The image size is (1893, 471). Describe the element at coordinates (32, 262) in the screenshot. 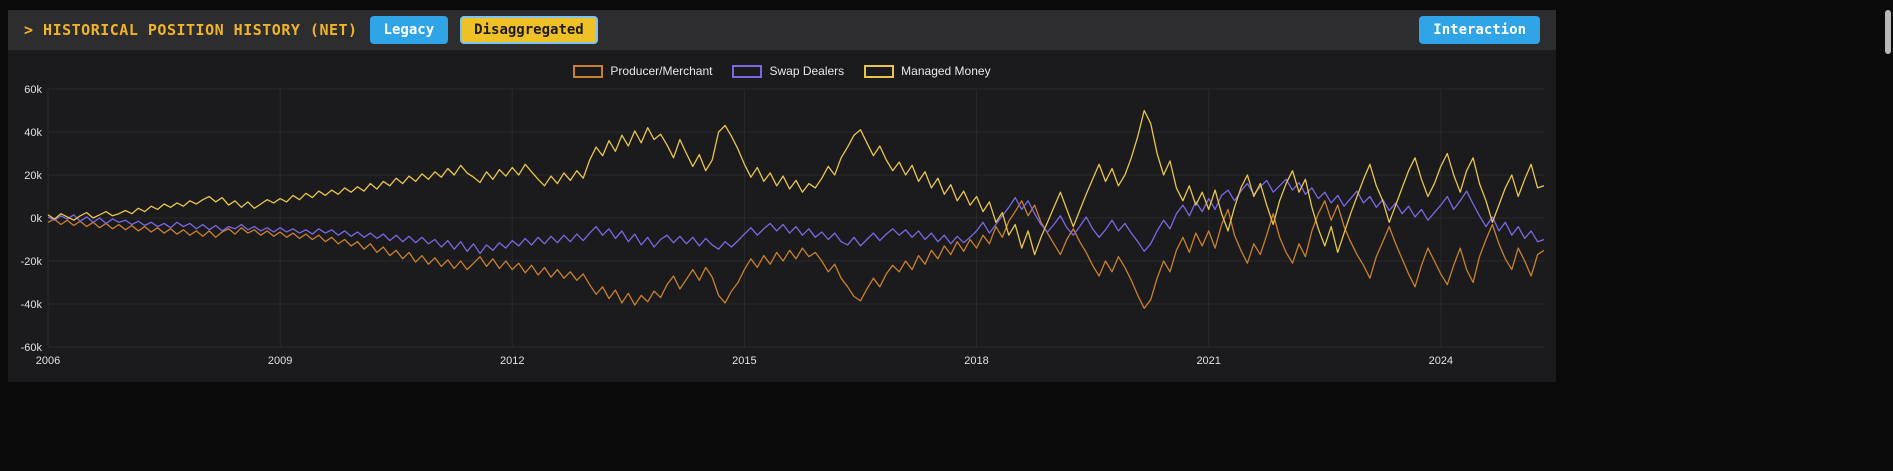

I see `svg-text: -20k` at that location.